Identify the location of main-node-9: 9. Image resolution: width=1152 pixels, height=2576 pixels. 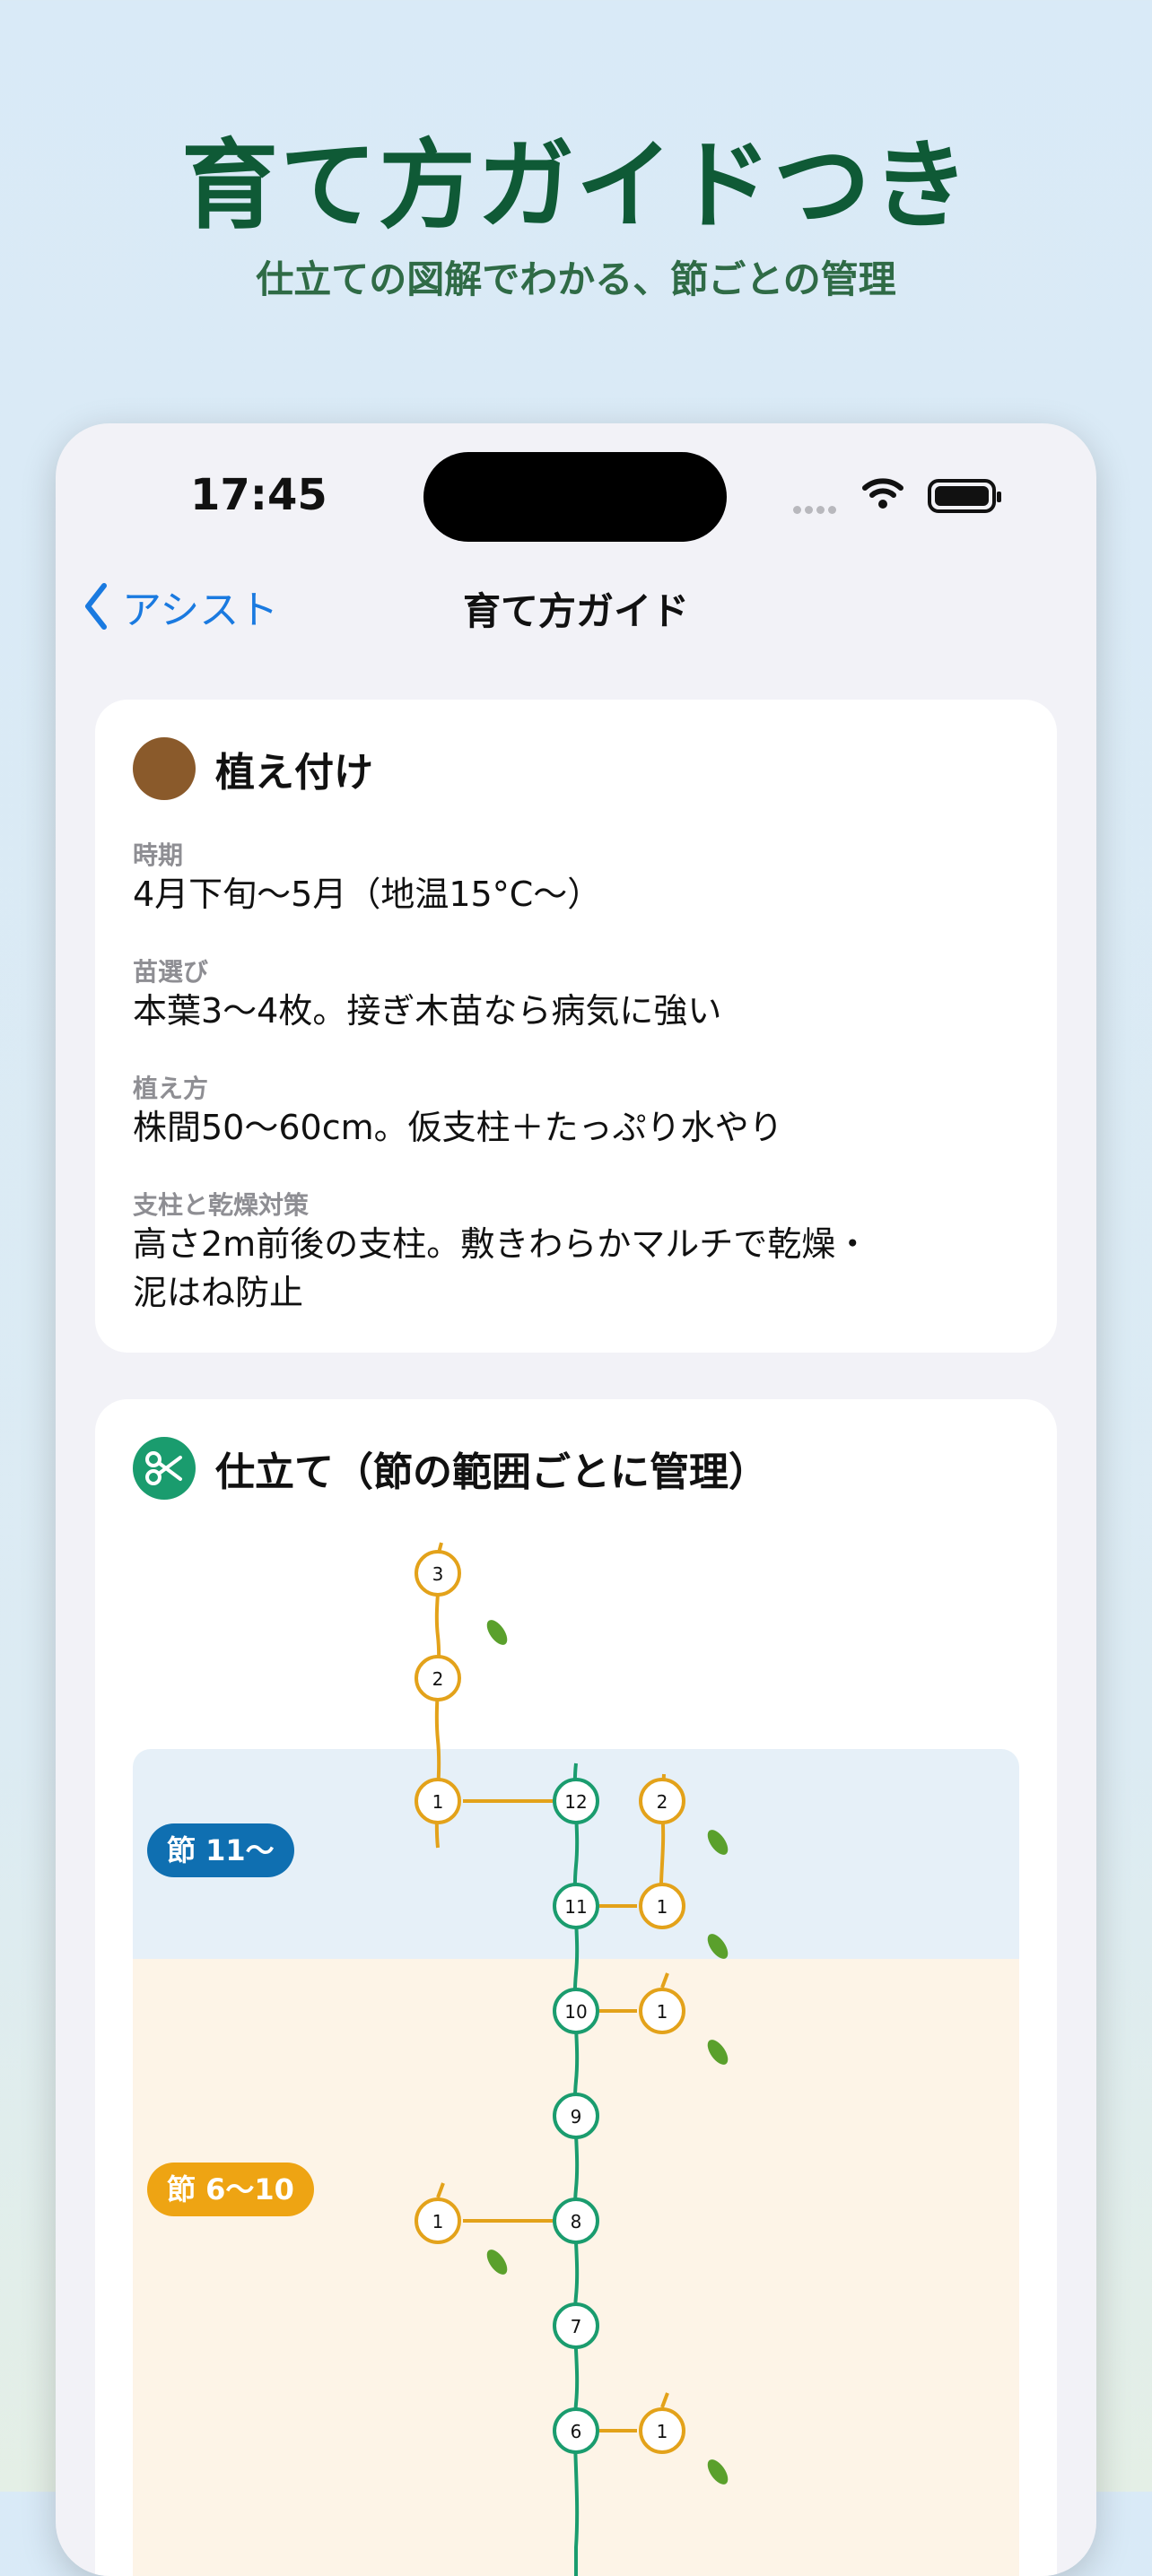
(576, 2116).